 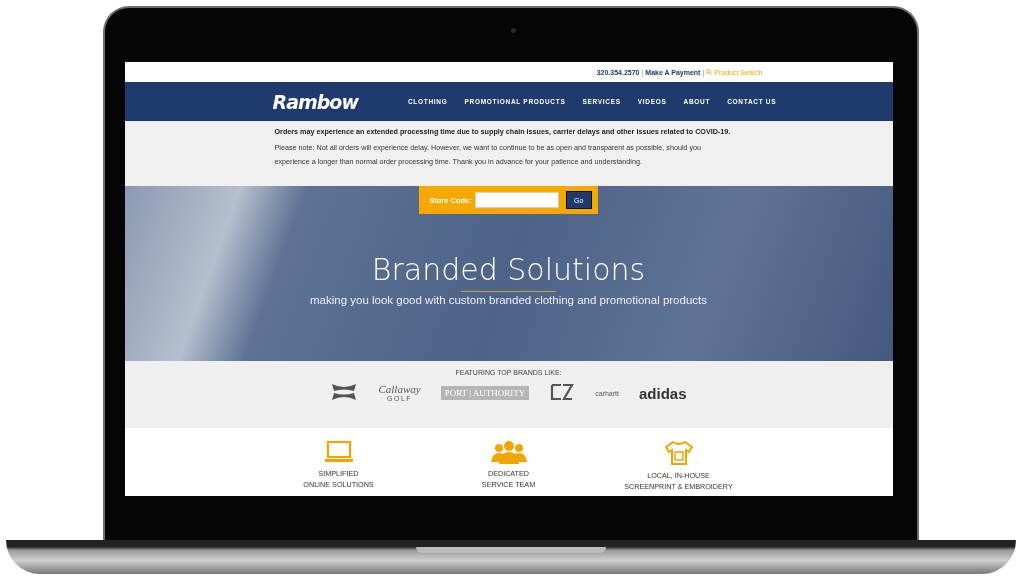 I want to click on camera-dot, so click(x=513, y=30).